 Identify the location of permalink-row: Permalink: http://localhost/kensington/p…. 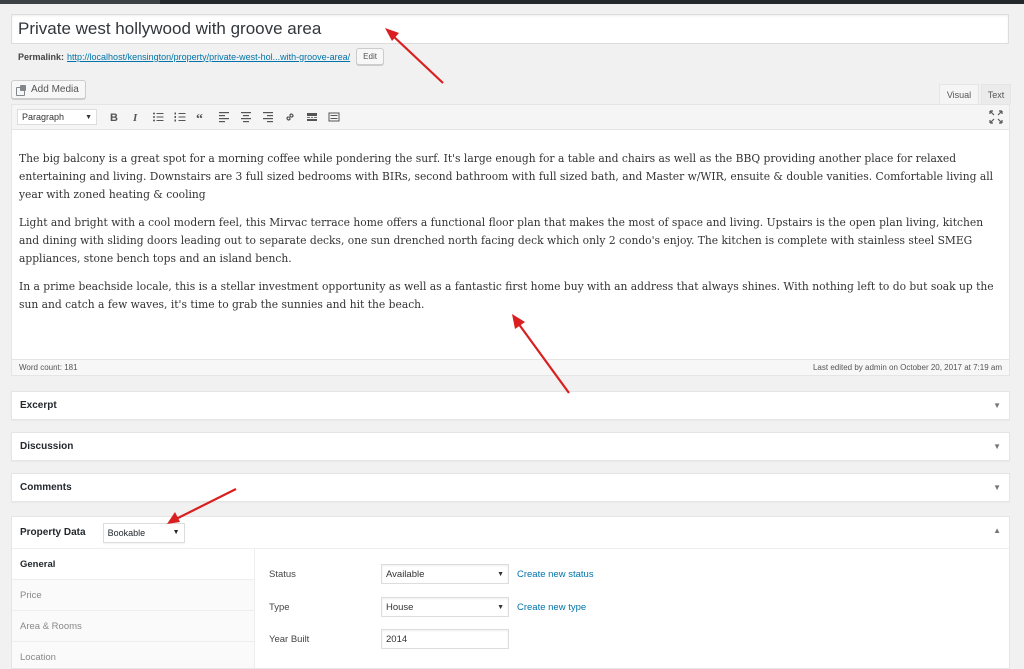
(201, 56).